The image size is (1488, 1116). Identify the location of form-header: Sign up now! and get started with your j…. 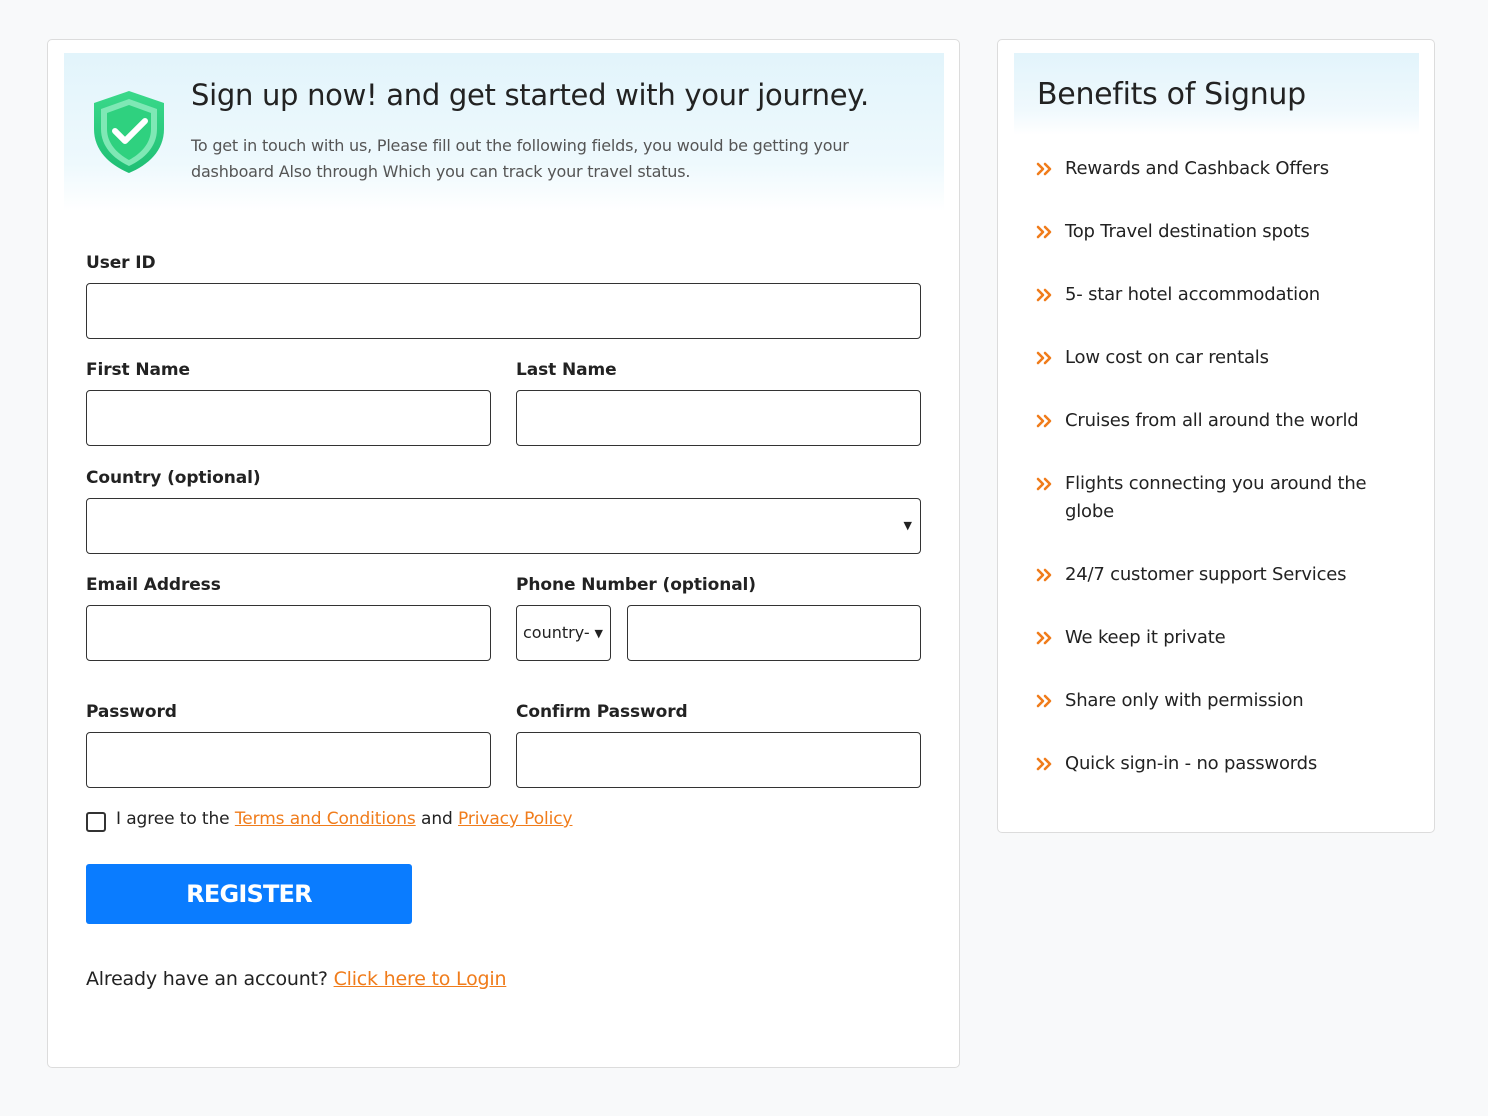
(504, 132).